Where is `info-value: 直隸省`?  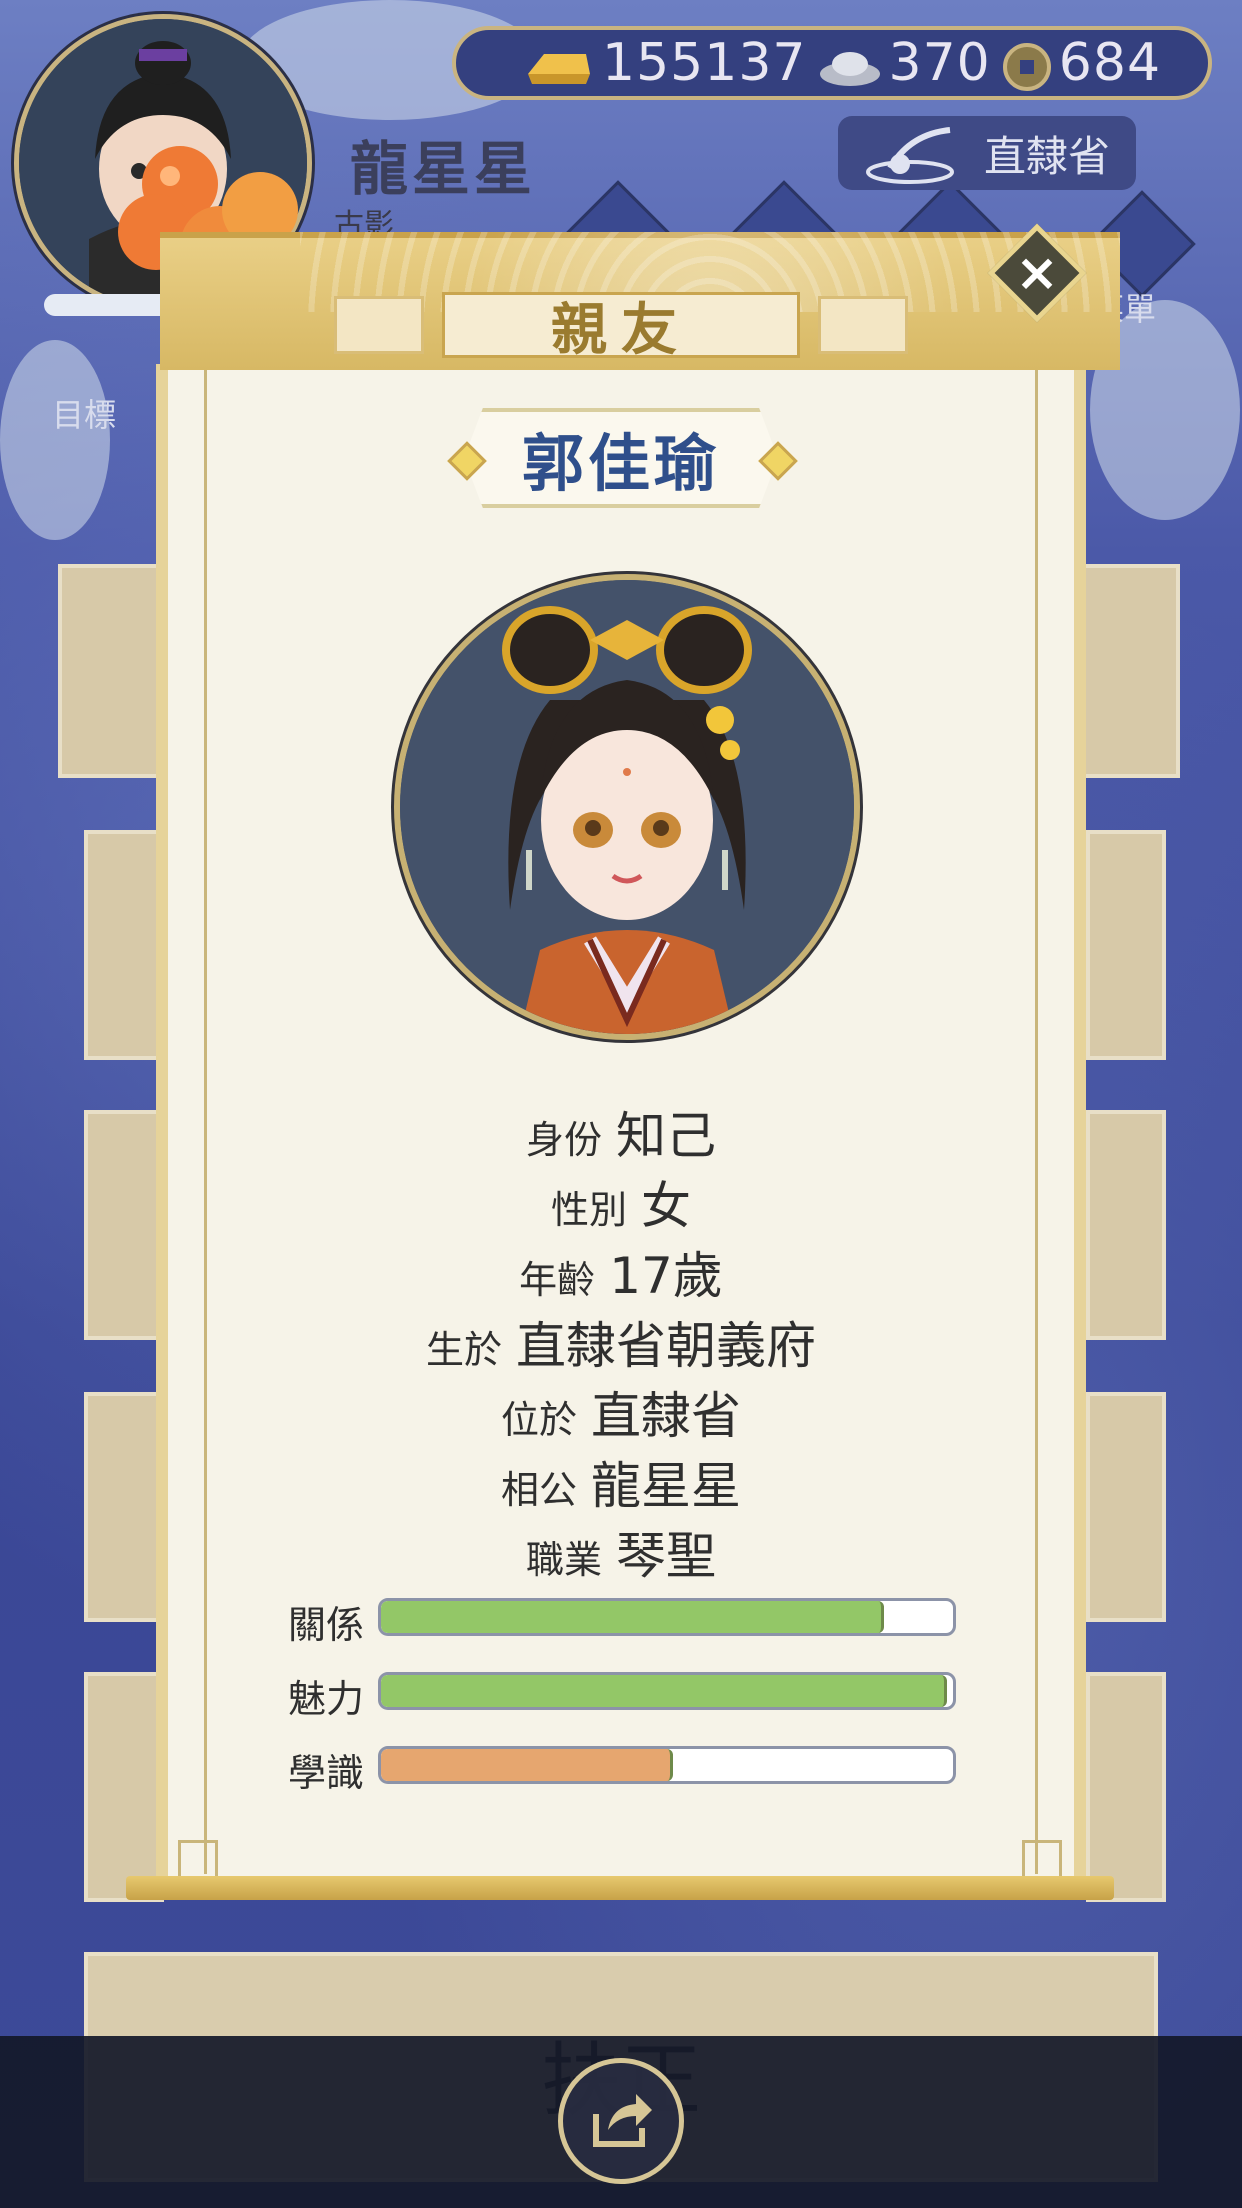 info-value: 直隸省 is located at coordinates (666, 1416).